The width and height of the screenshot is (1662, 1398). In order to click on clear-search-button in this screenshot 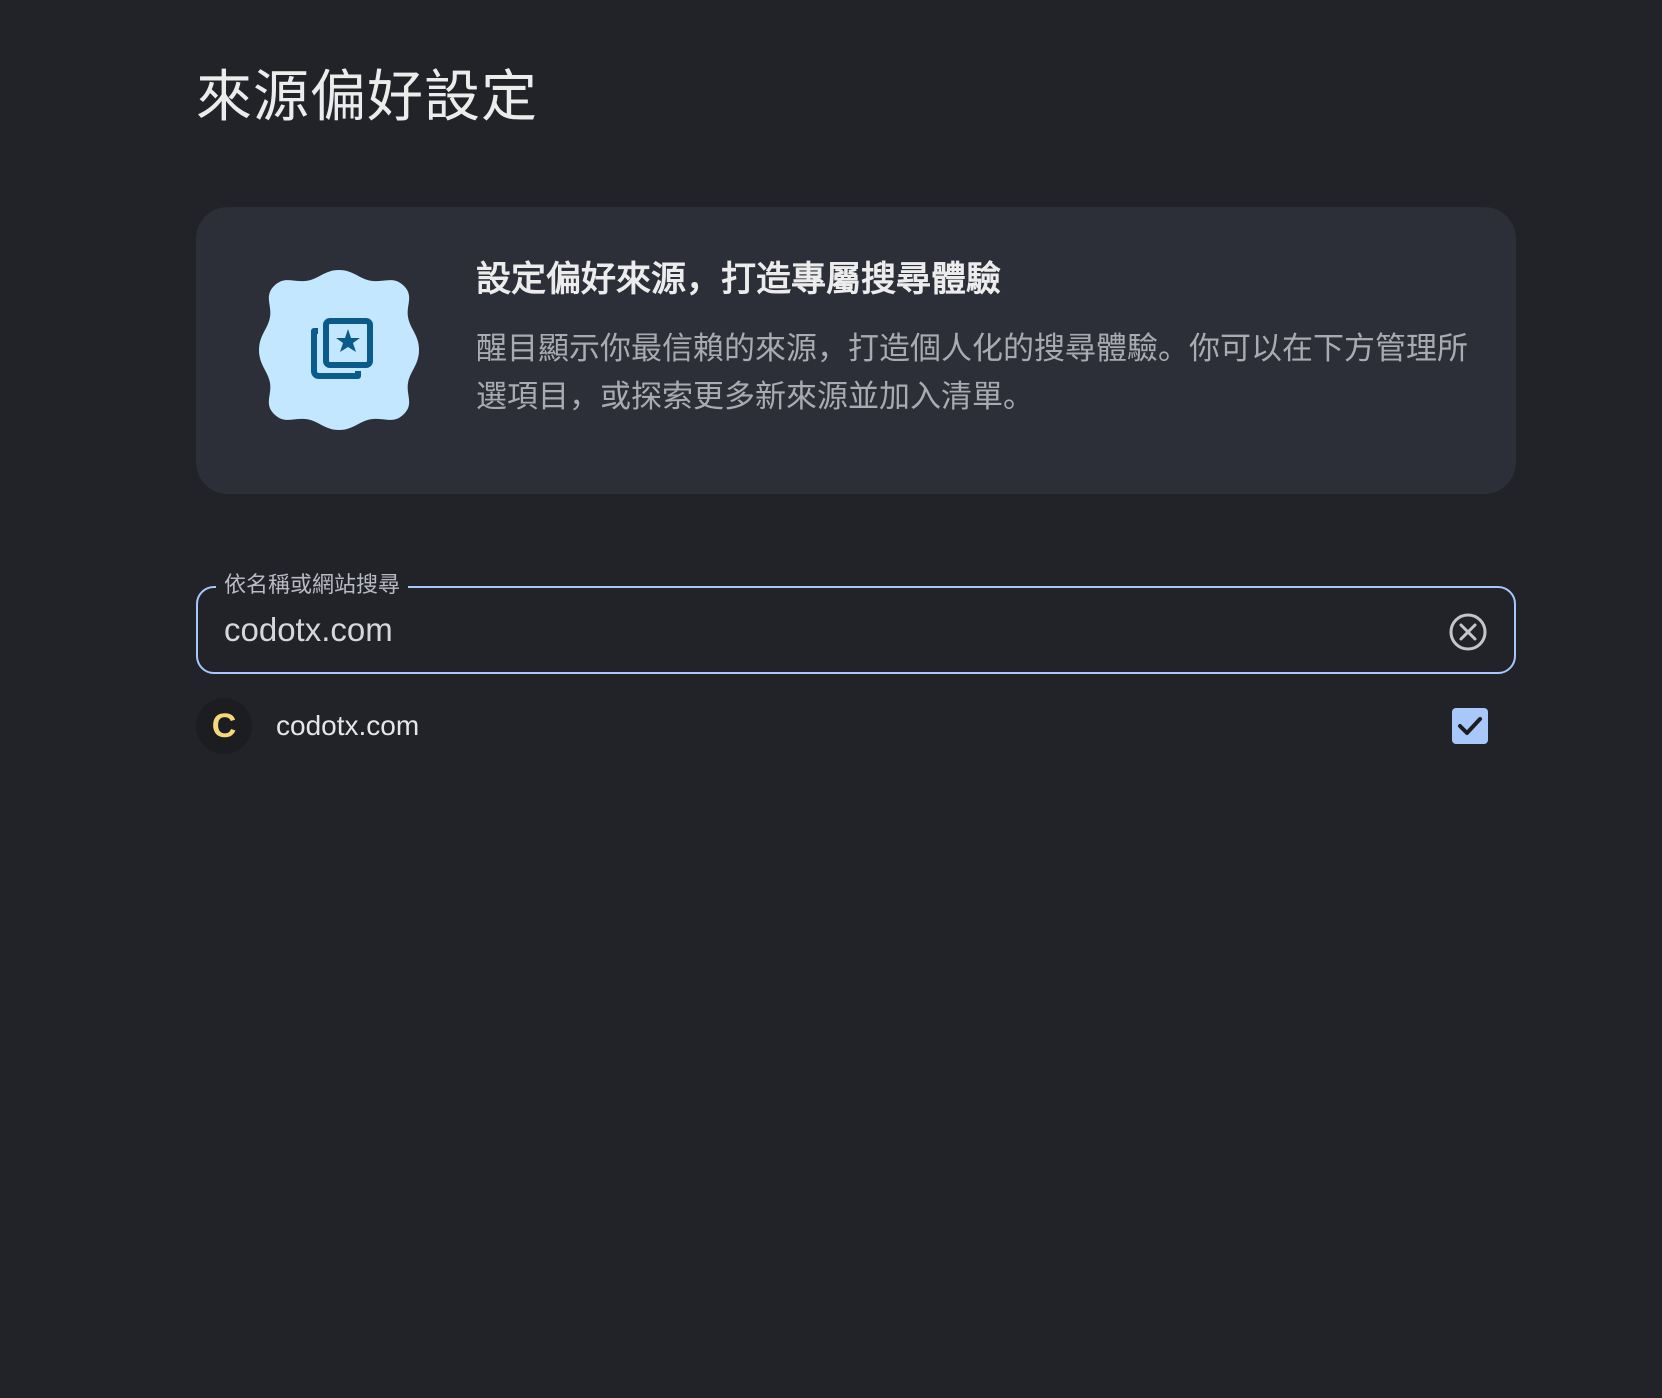, I will do `click(1468, 632)`.